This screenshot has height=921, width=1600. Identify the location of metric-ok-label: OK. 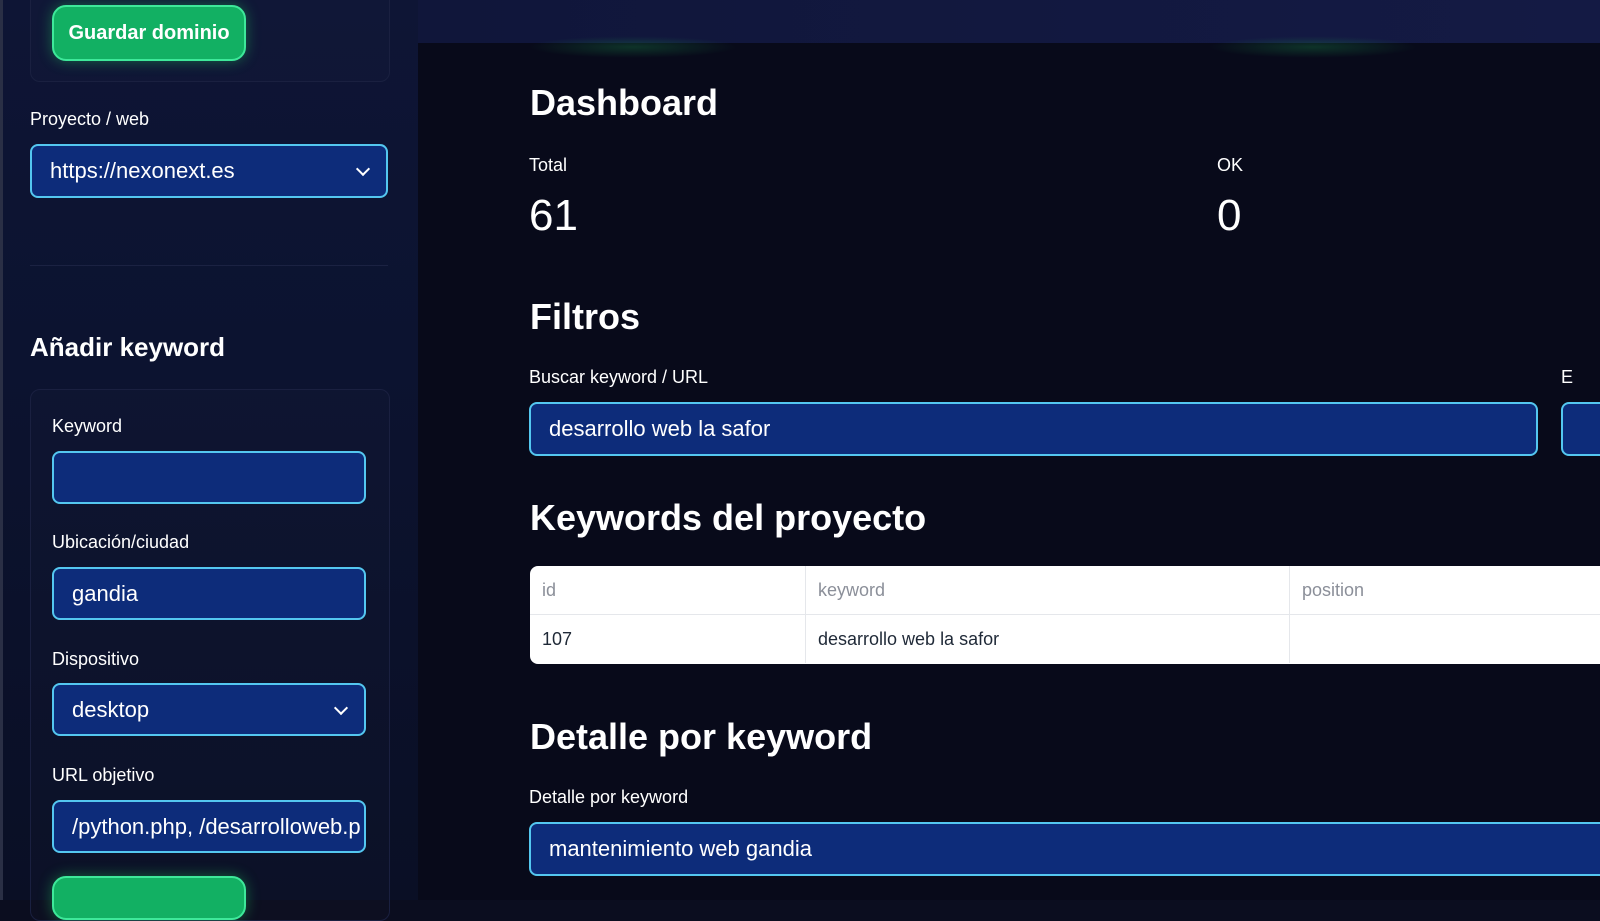
(1230, 165).